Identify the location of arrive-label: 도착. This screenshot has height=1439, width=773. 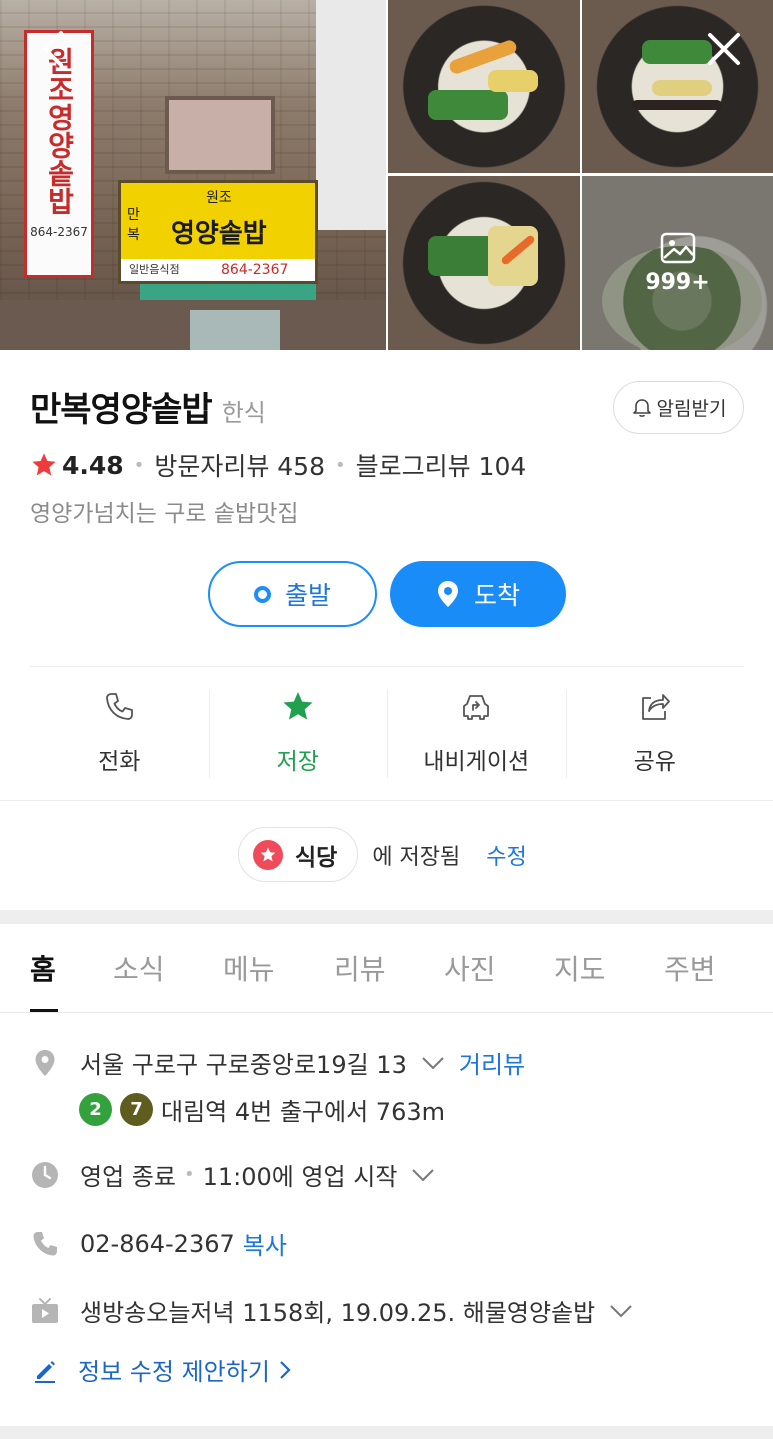
(496, 595).